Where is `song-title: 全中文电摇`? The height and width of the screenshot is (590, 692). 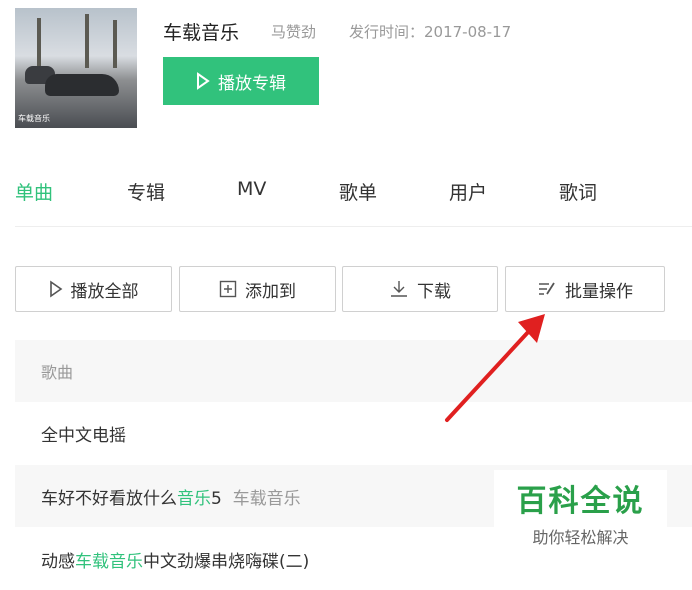 song-title: 全中文电摇 is located at coordinates (70, 433).